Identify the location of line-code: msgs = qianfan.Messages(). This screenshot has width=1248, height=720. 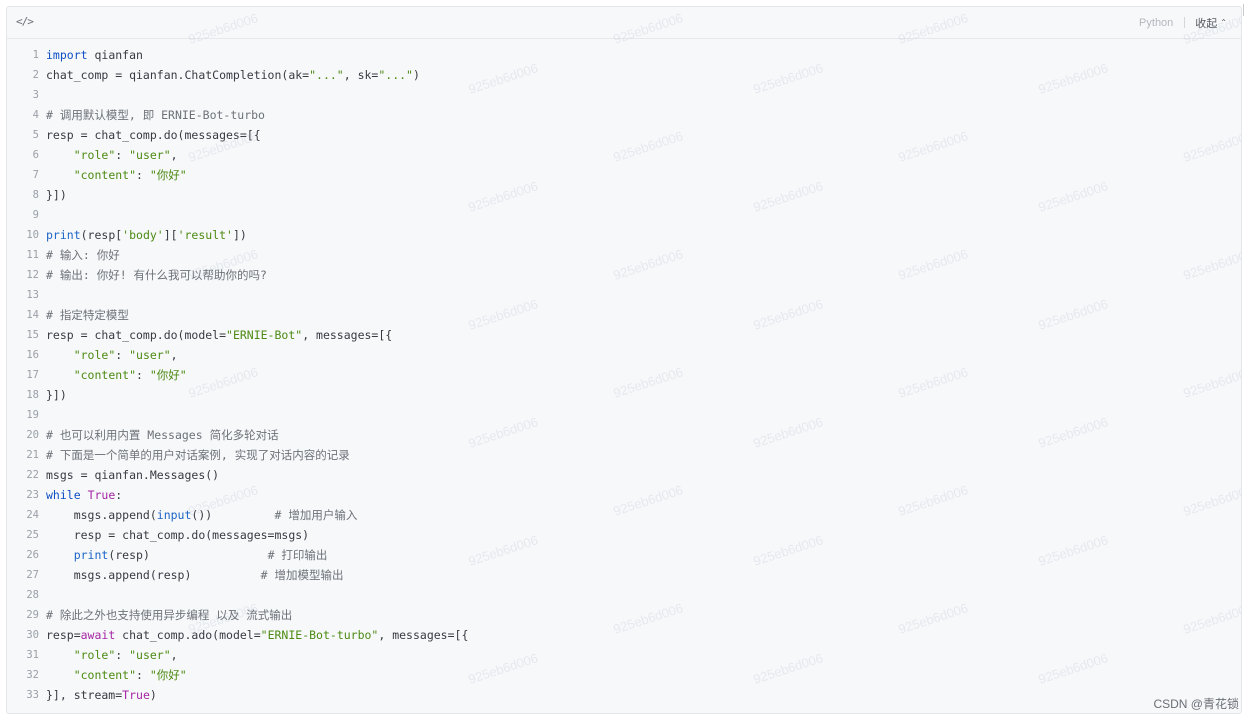
(132, 475).